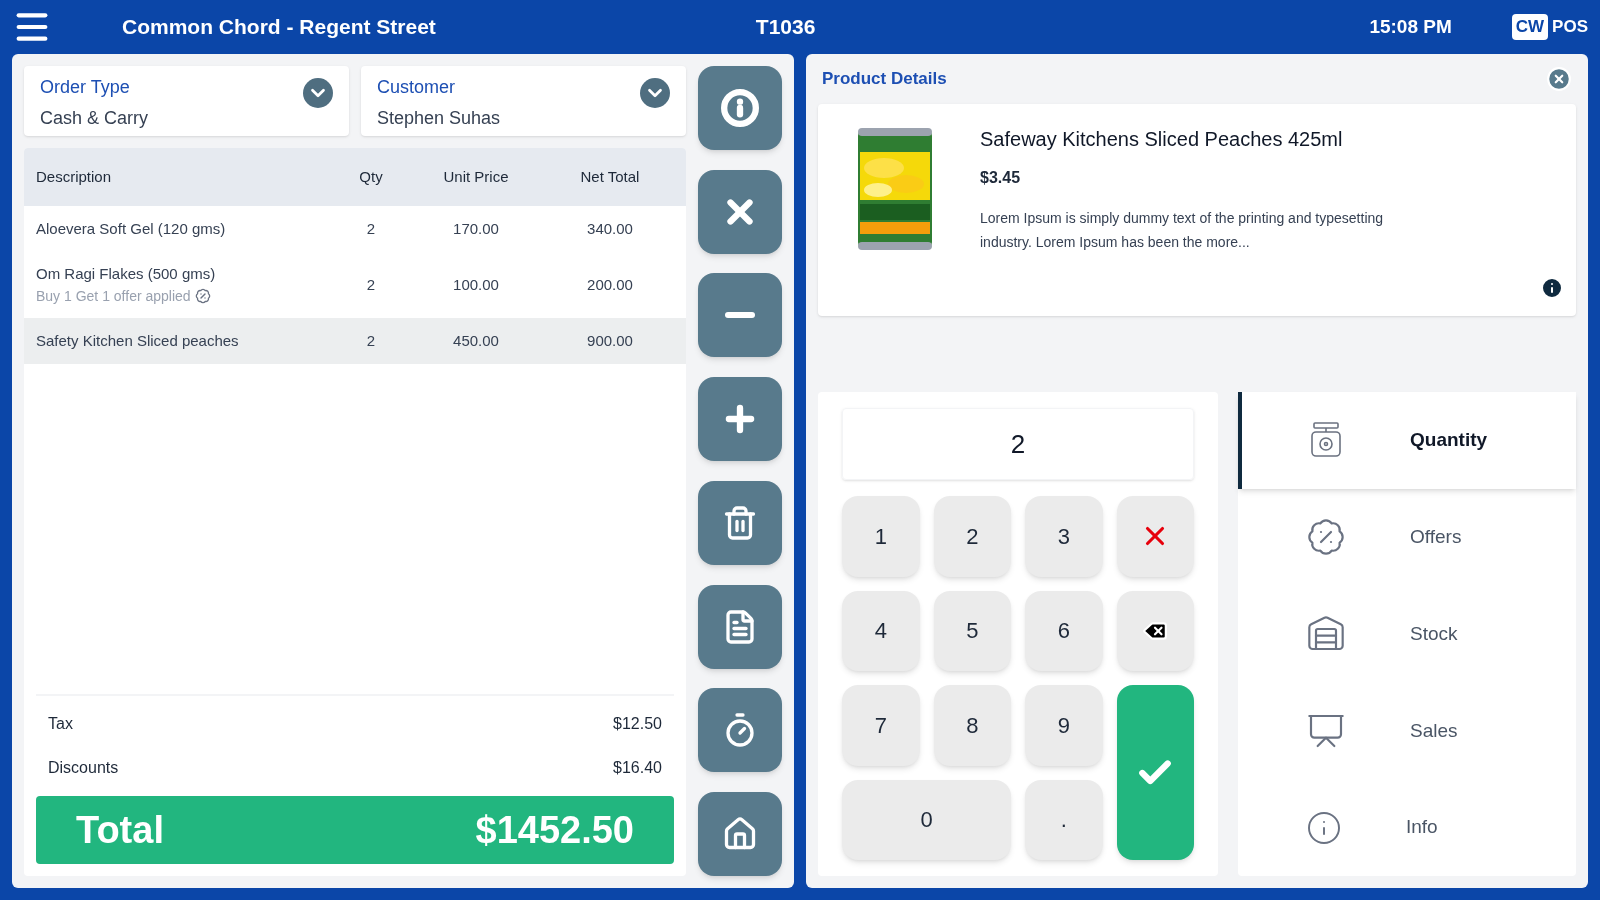 The height and width of the screenshot is (900, 1600). I want to click on quantity-field: 2, so click(1018, 444).